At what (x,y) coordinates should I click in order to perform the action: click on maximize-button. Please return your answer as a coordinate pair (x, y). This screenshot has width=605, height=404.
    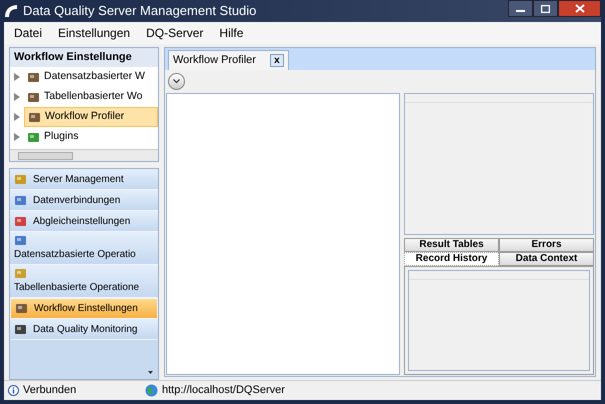
    Looking at the image, I should click on (545, 8).